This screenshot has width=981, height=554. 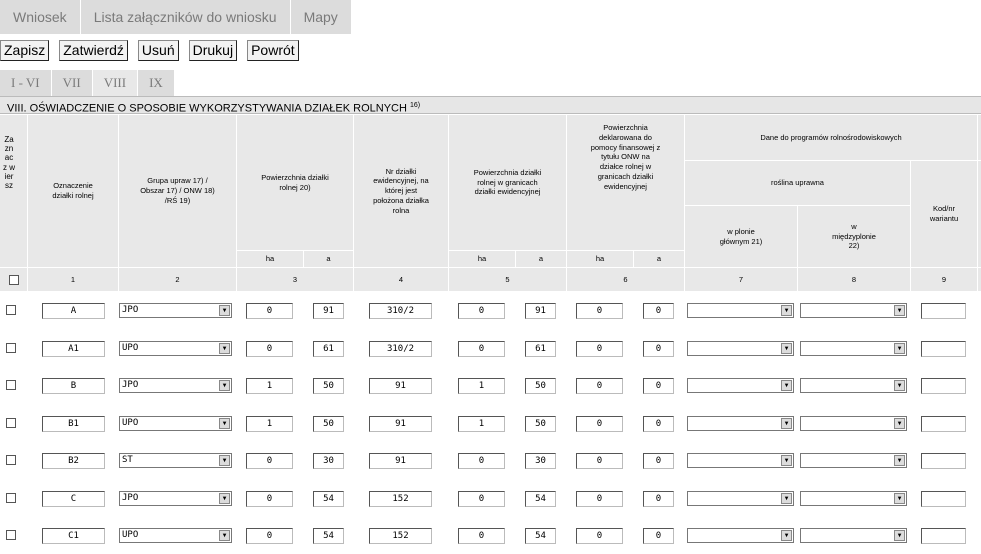 I want to click on approve-button: Zatwierdź, so click(x=93, y=50).